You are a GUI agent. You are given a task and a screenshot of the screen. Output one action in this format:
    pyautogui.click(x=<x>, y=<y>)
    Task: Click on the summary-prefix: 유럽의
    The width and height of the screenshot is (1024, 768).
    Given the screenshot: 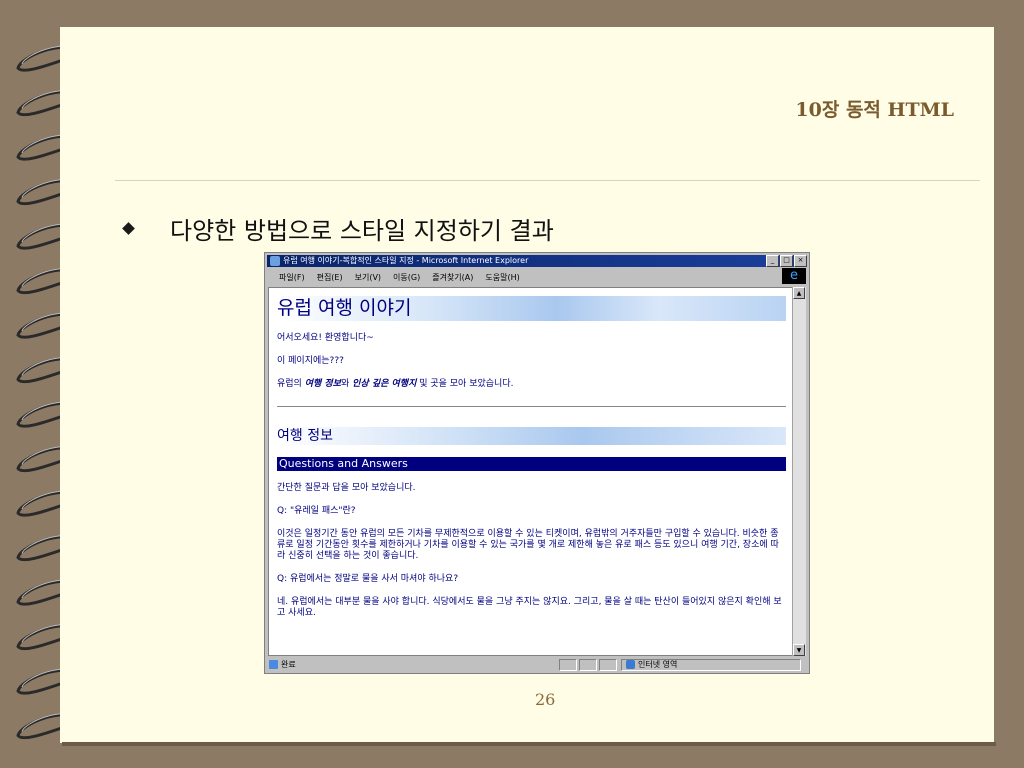 What is the action you would take?
    pyautogui.click(x=291, y=384)
    